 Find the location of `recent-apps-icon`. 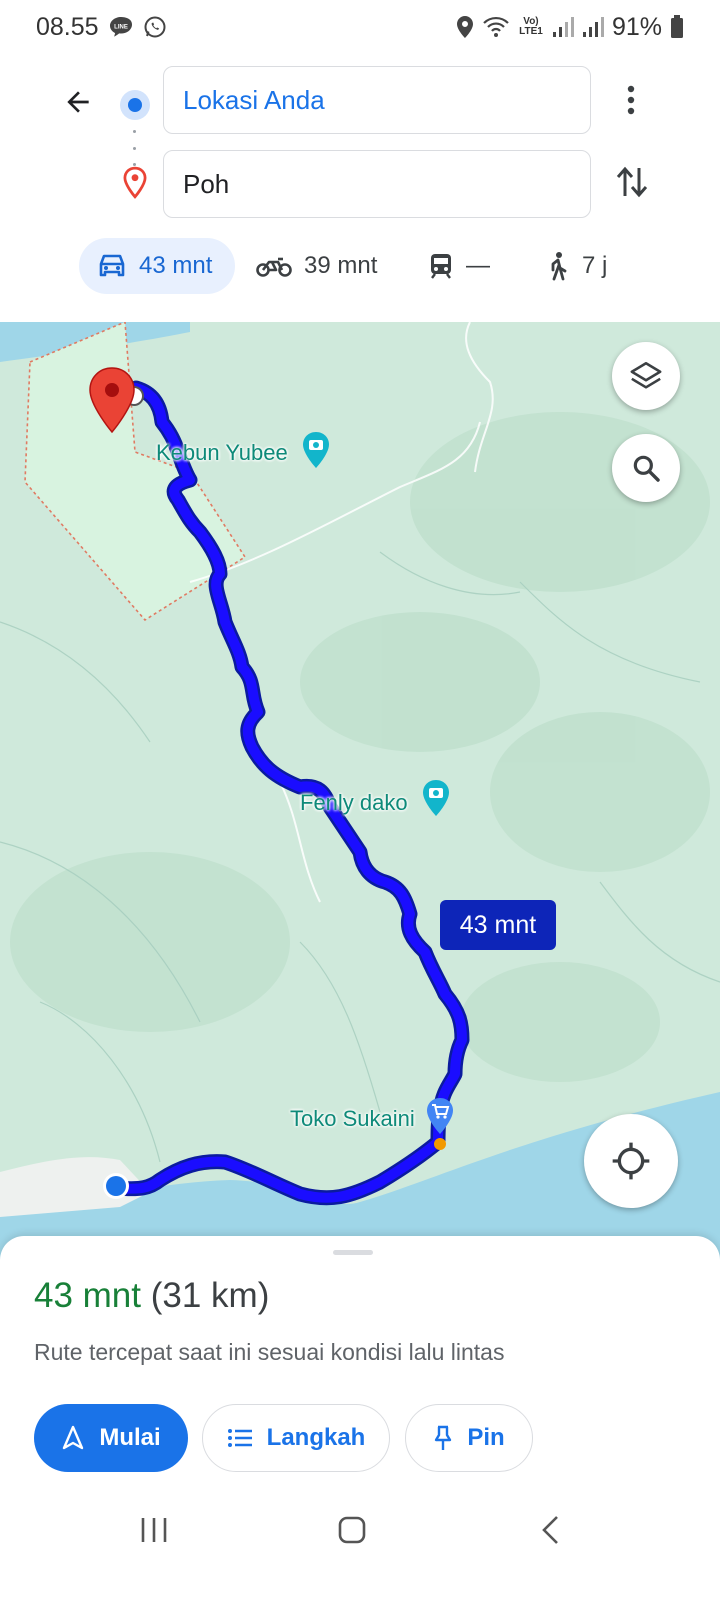

recent-apps-icon is located at coordinates (154, 1530).